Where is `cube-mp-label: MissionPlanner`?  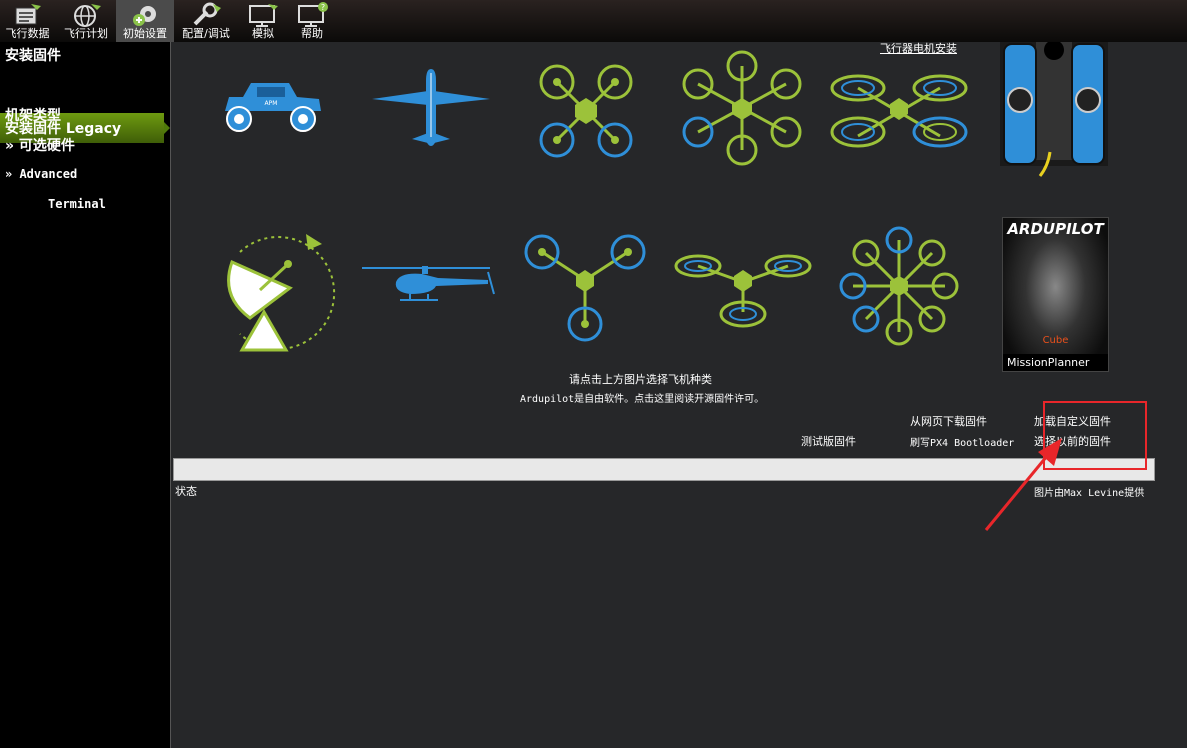 cube-mp-label: MissionPlanner is located at coordinates (1048, 362).